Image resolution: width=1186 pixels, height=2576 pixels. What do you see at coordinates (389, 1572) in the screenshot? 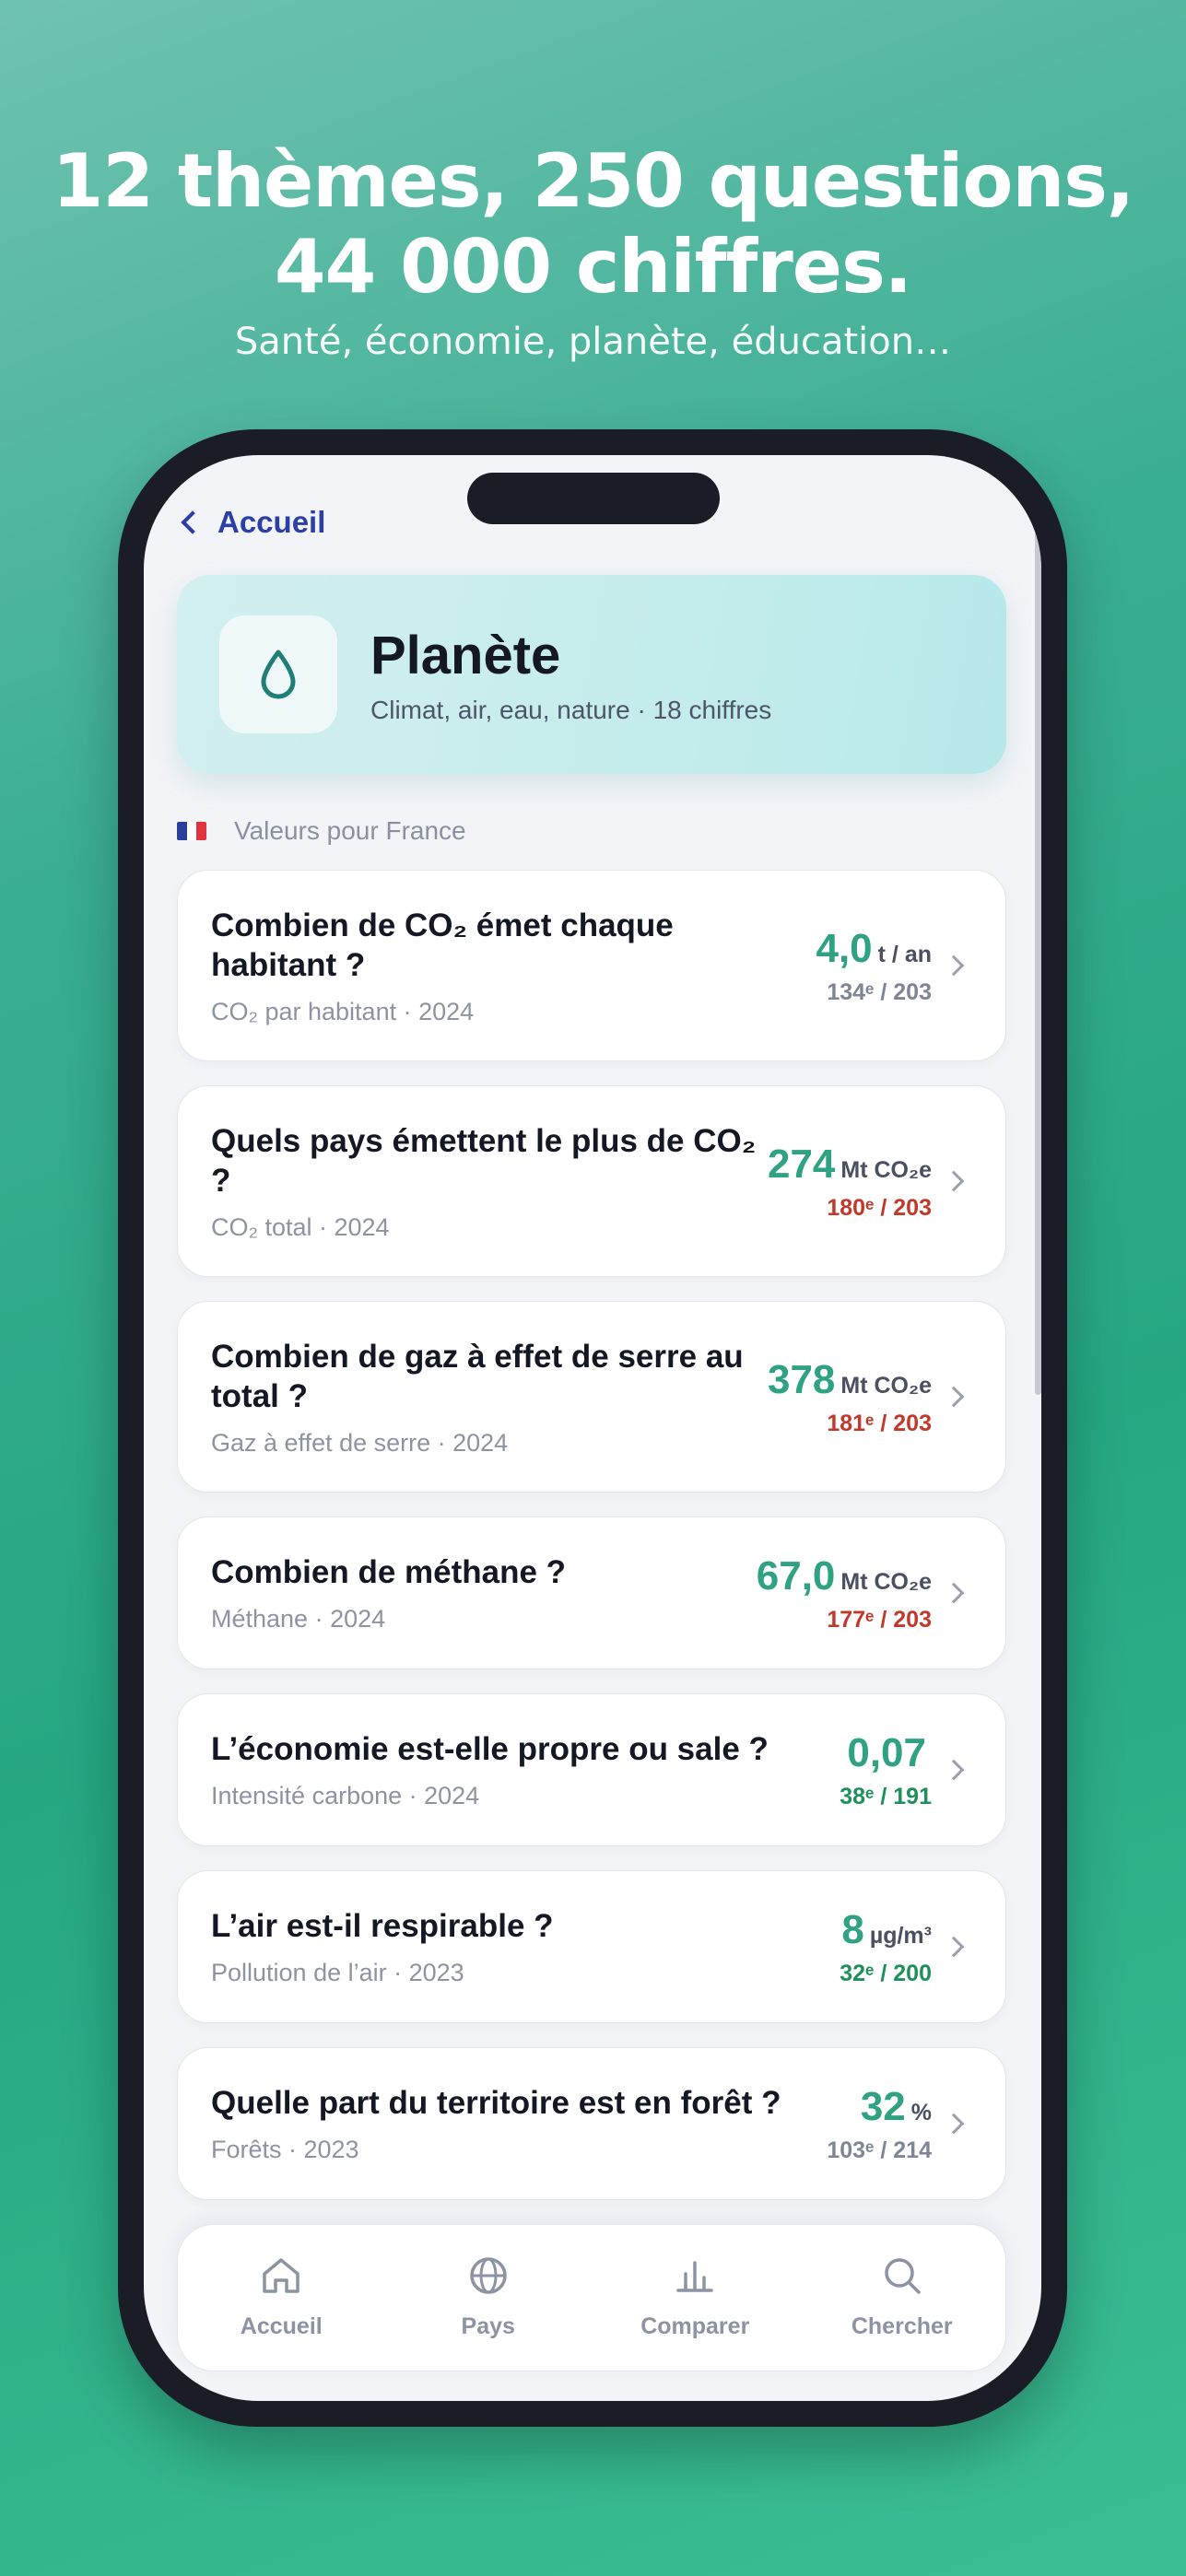
I see `question-text: Combien de méthane ?` at bounding box center [389, 1572].